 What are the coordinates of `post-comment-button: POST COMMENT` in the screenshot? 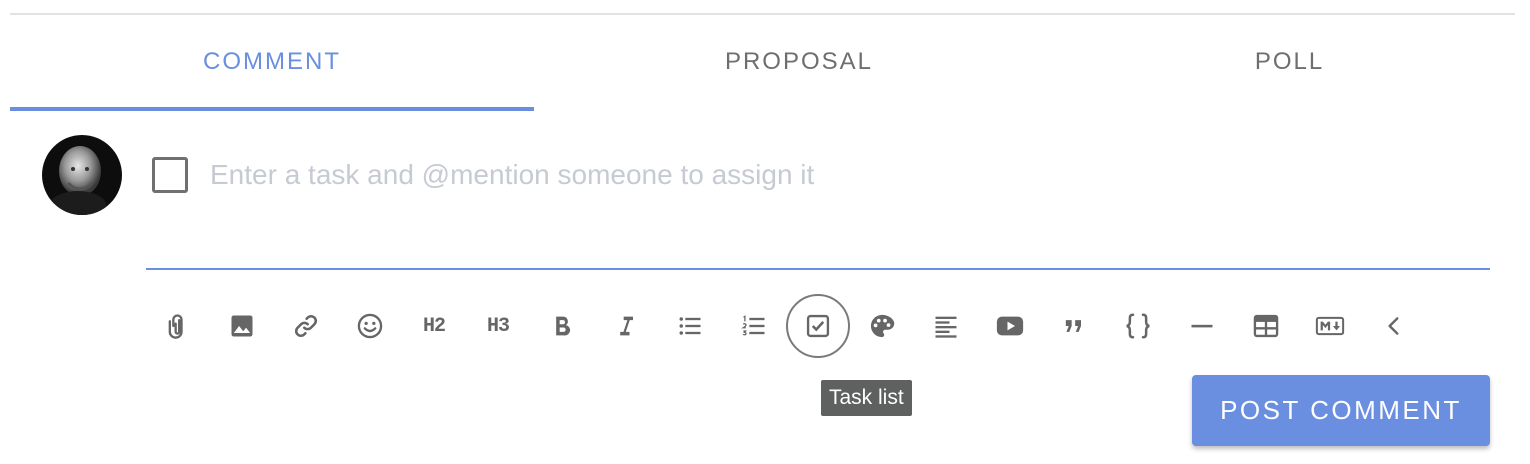 It's located at (1341, 410).